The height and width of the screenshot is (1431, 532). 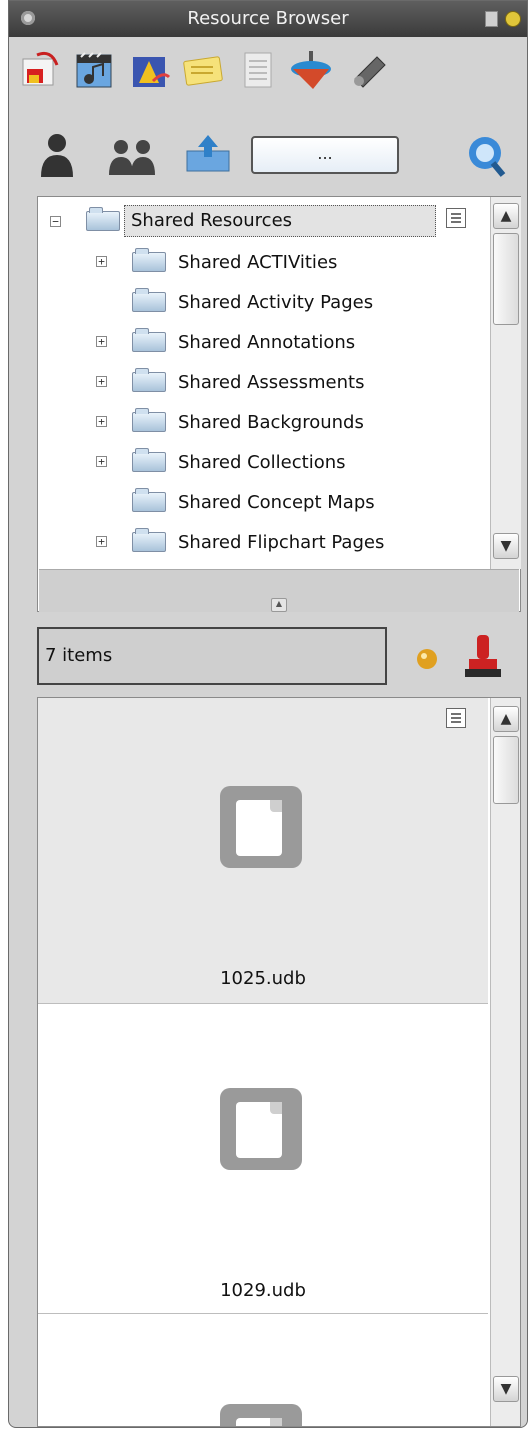 I want to click on list-scroll-thumb, so click(x=506, y=770).